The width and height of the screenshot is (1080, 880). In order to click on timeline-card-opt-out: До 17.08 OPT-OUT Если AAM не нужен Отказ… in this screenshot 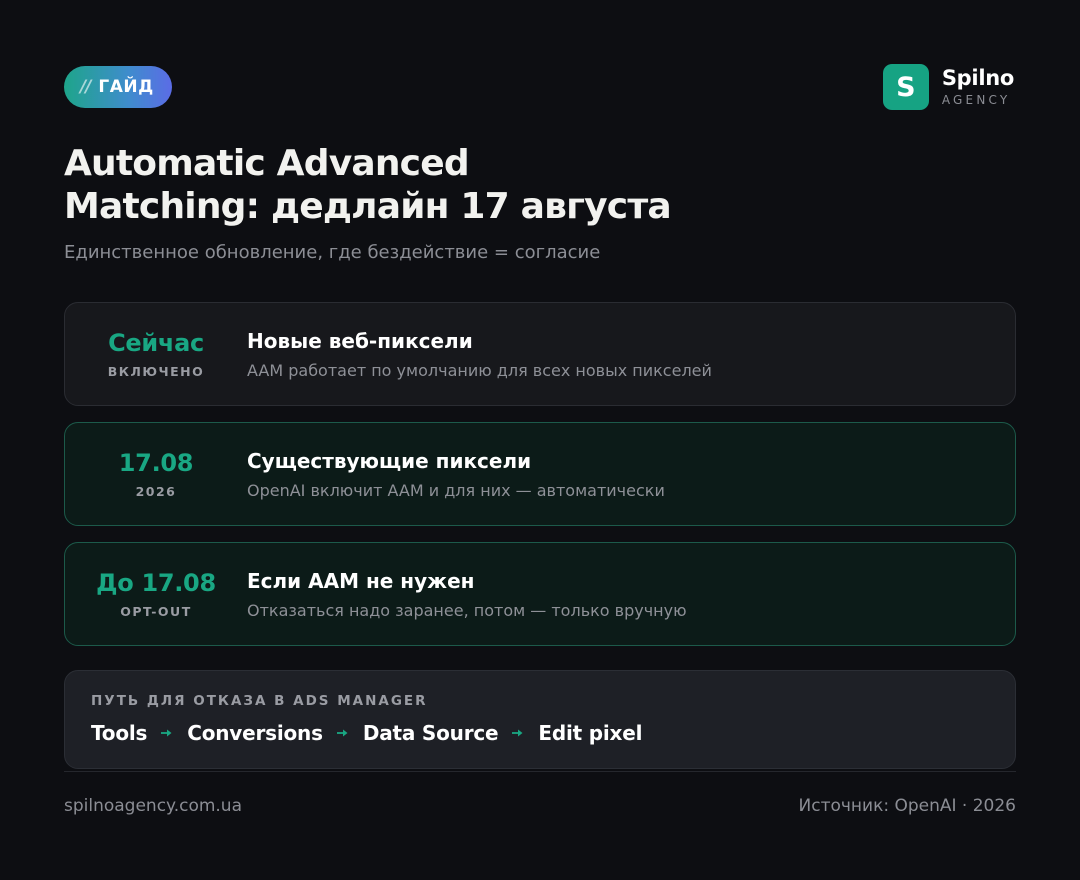, I will do `click(540, 594)`.